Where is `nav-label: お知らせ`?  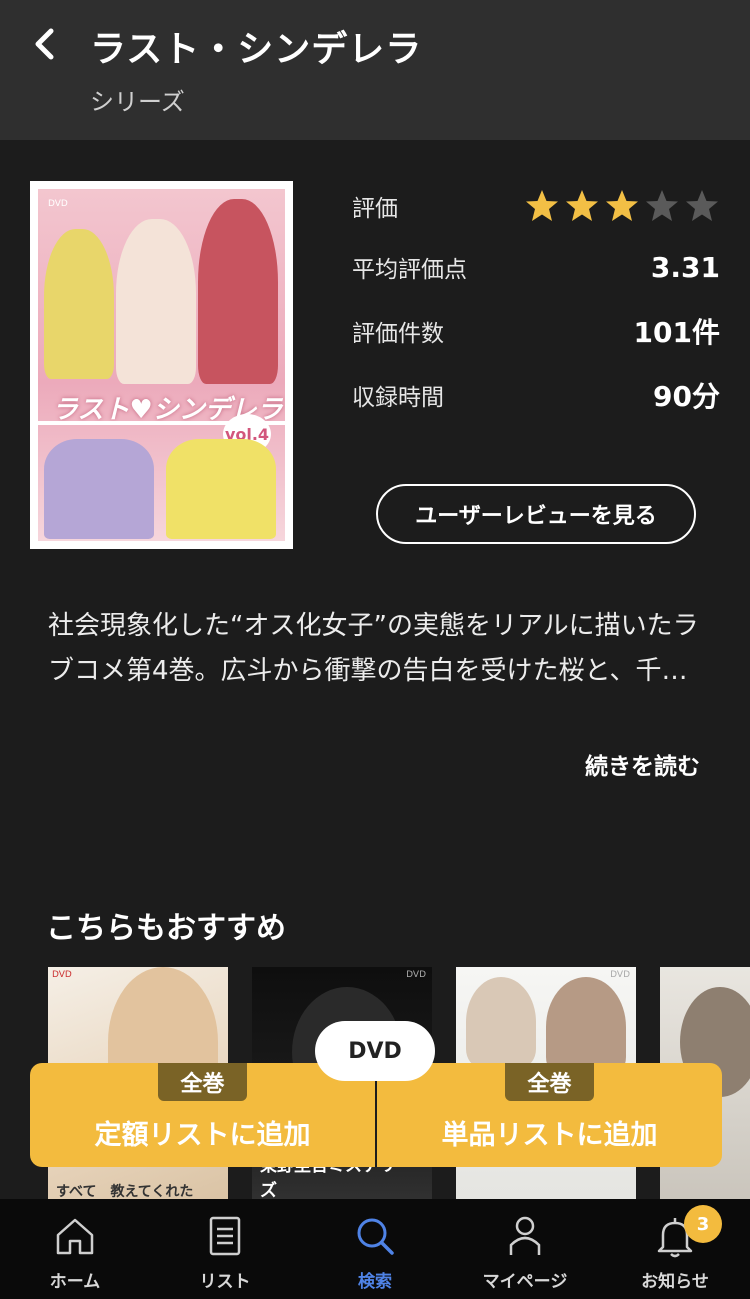 nav-label: お知らせ is located at coordinates (675, 1282).